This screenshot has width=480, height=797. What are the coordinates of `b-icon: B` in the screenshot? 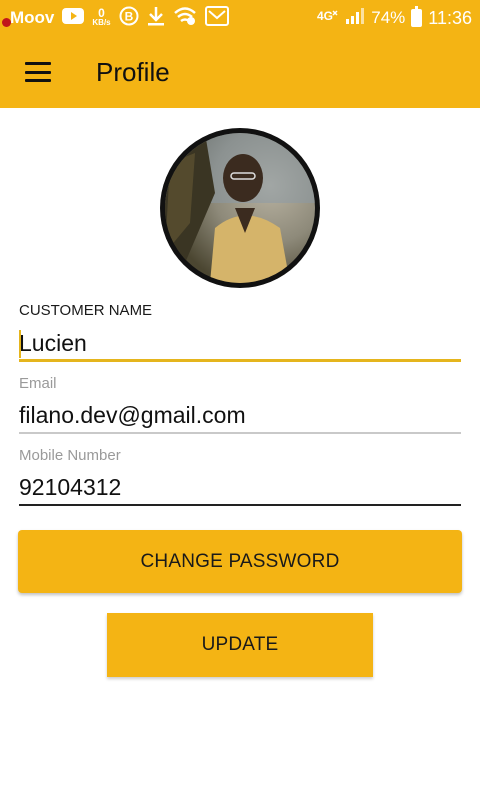 It's located at (129, 18).